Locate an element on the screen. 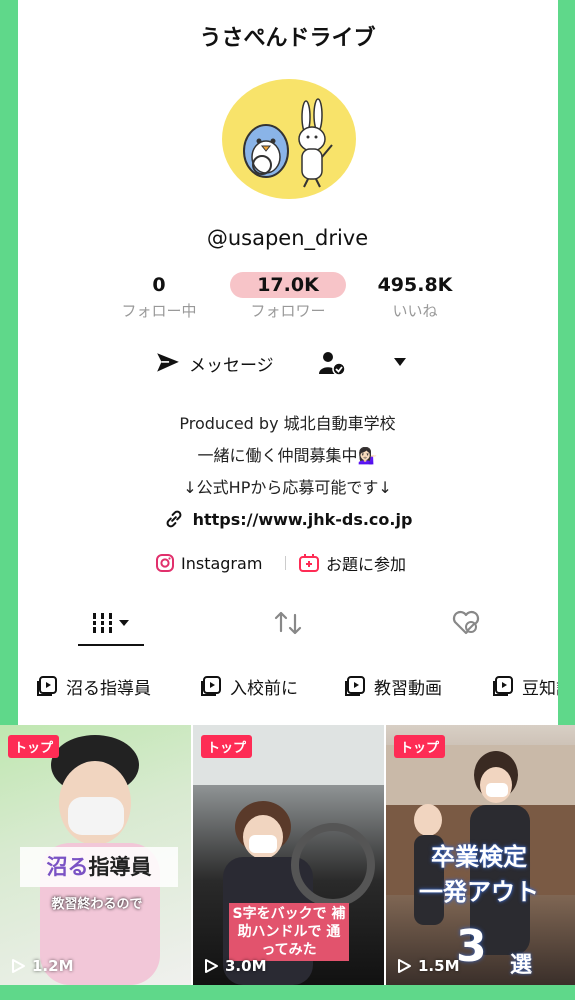  video-thumbnail: トップ 卒業検定 一発アウト 3 選 1.5M is located at coordinates (480, 855).